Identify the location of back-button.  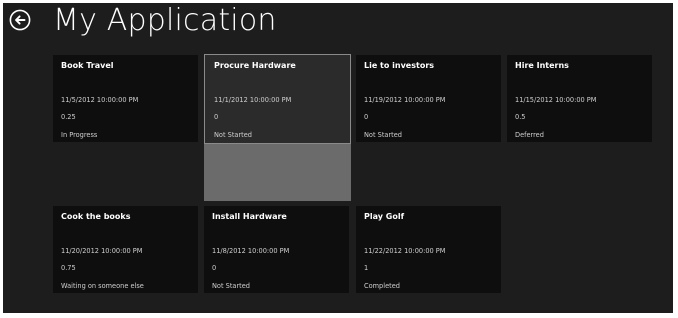
(20, 20).